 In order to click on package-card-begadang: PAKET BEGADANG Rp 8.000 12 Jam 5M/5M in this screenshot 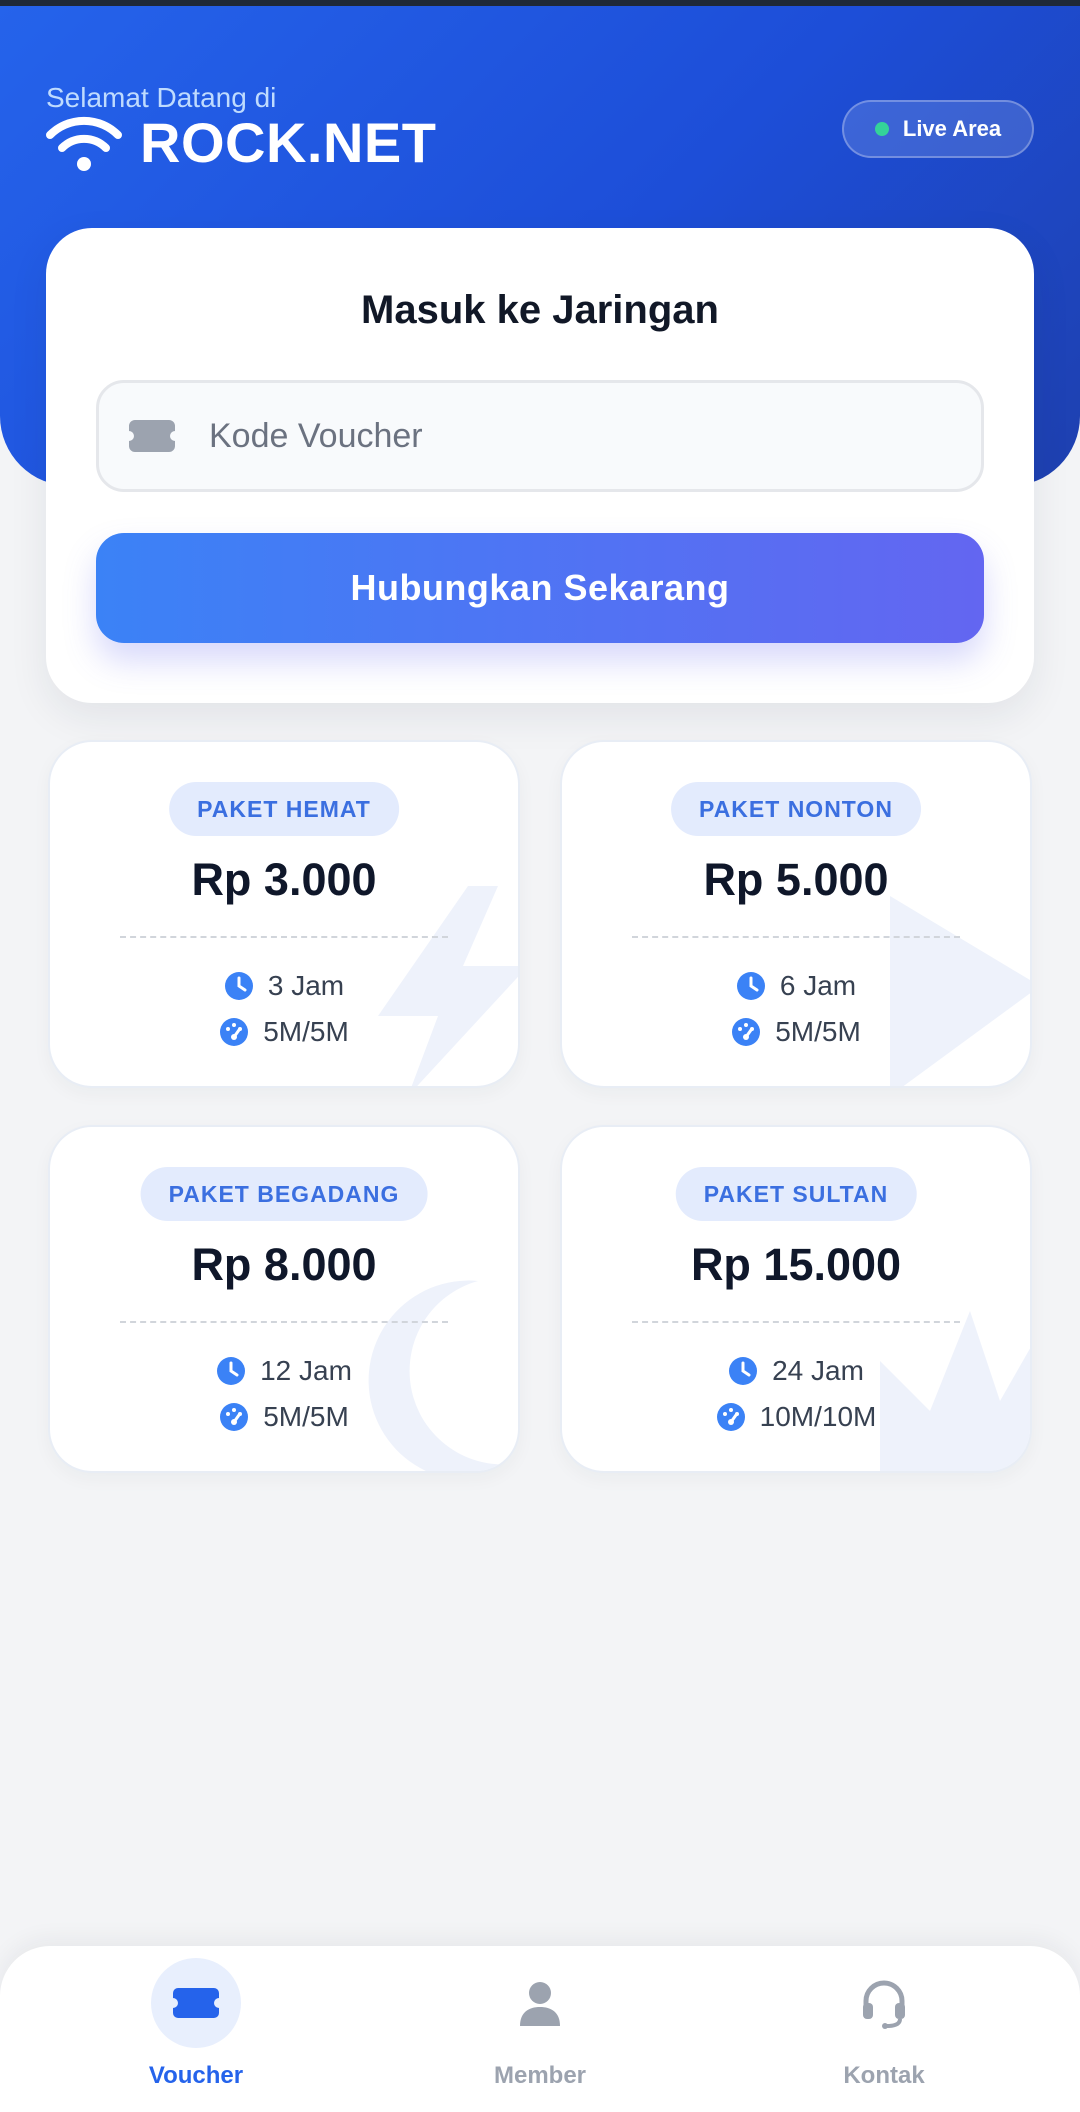, I will do `click(284, 1299)`.